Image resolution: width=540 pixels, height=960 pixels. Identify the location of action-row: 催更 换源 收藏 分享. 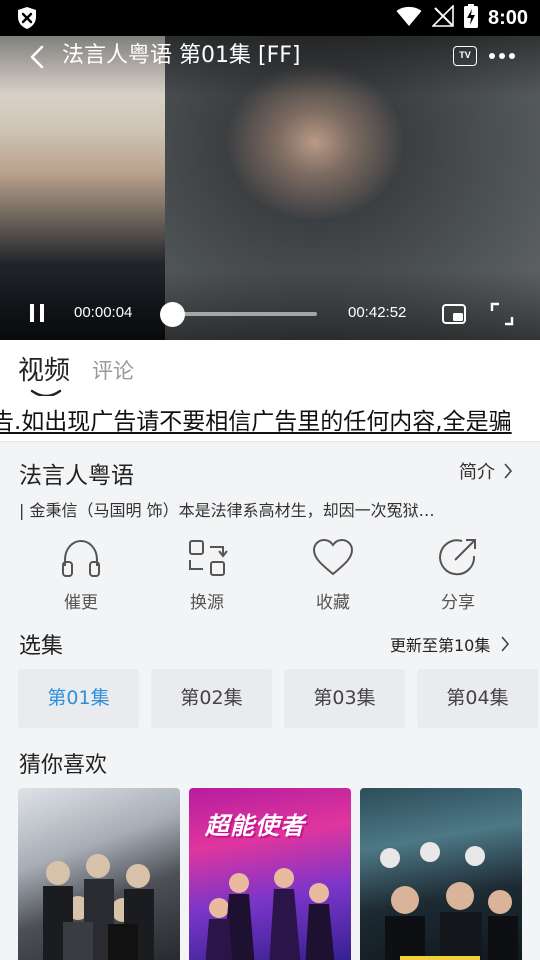
(270, 574).